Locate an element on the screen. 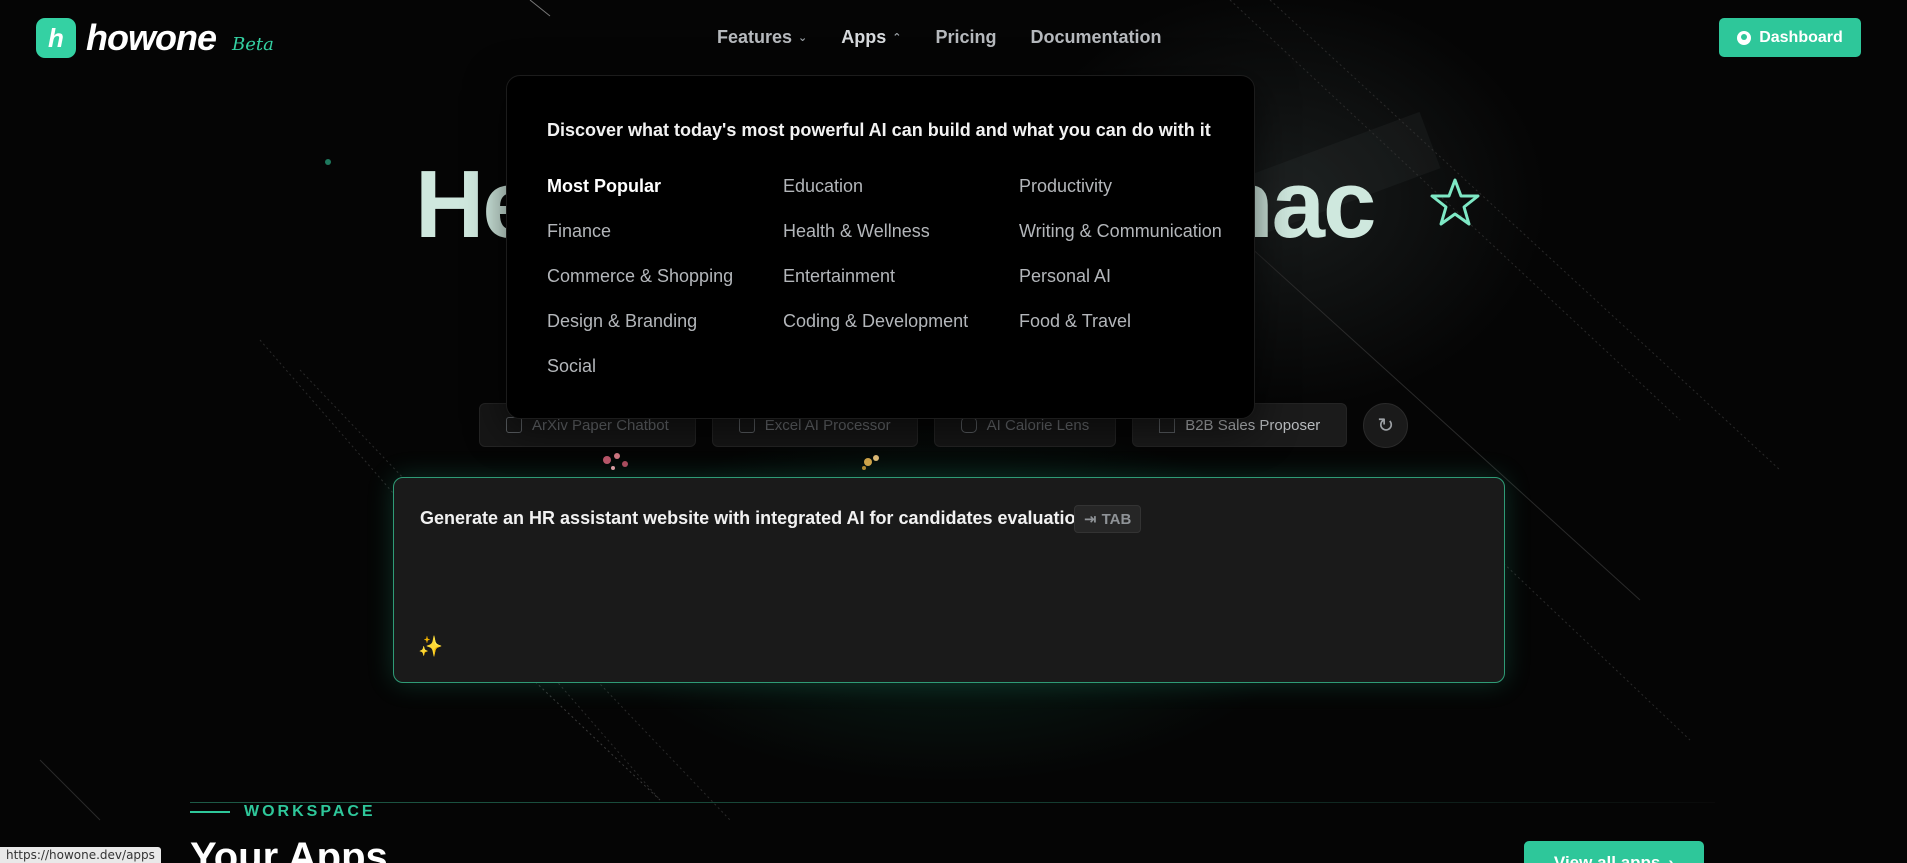 The image size is (1907, 863). user-circle-icon is located at coordinates (1744, 37).